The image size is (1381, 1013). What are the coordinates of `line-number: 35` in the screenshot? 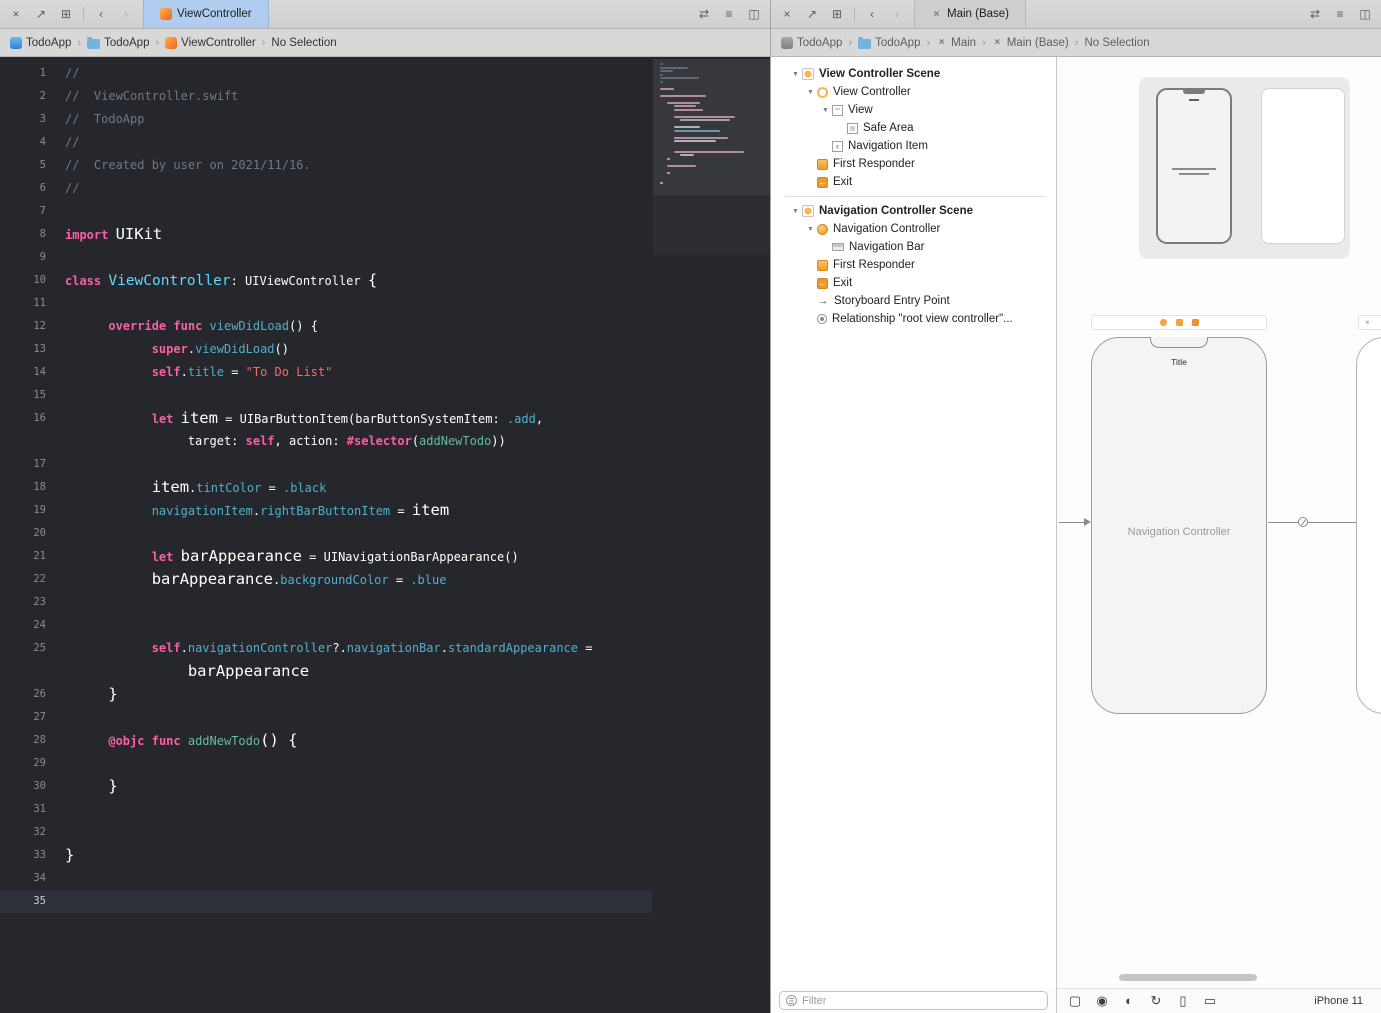 It's located at (23, 901).